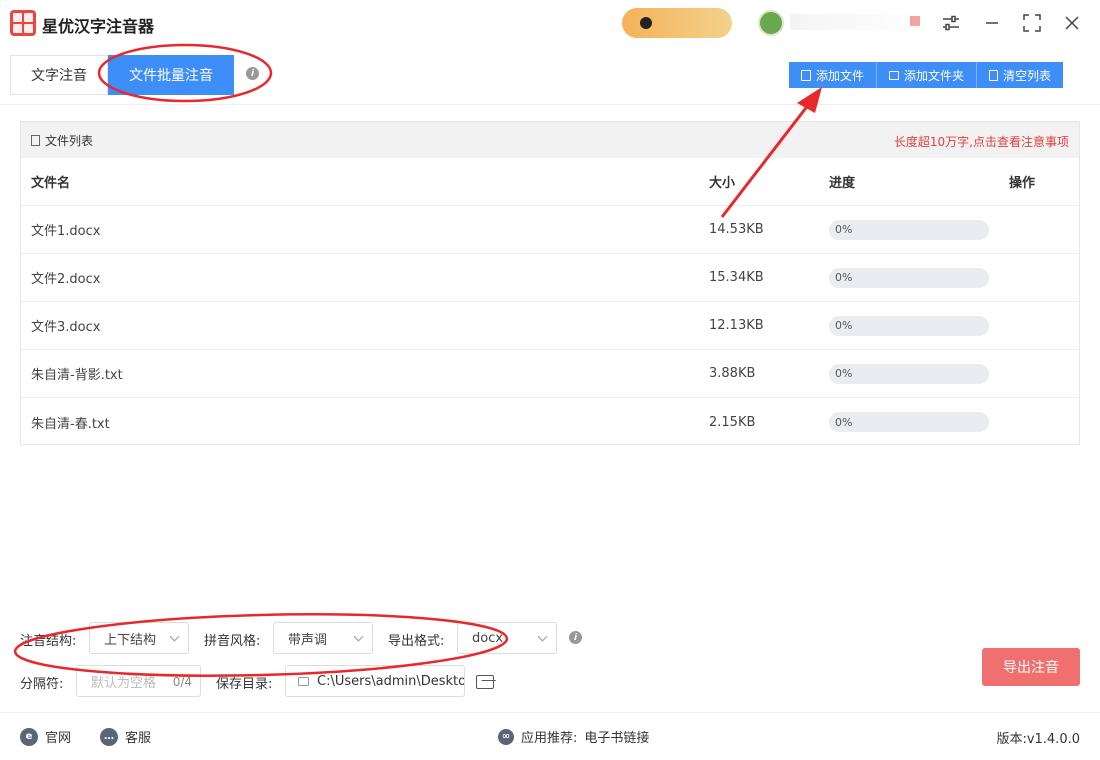 This screenshot has height=760, width=1100. What do you see at coordinates (550, 712) in the screenshot?
I see `footer-divider` at bounding box center [550, 712].